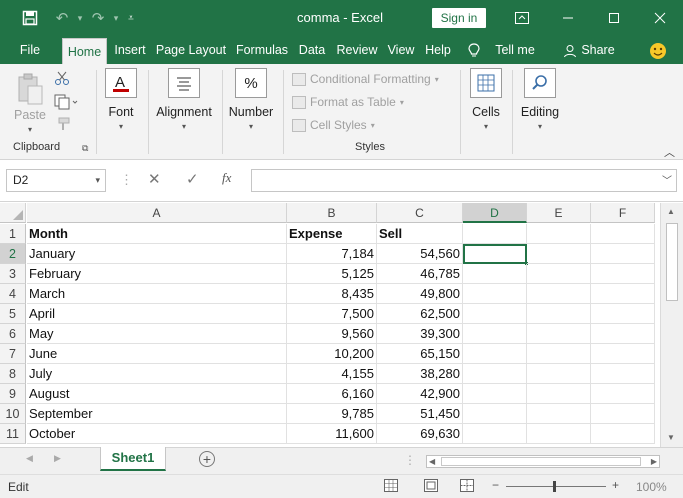 This screenshot has height=498, width=683. I want to click on column-header-e: E, so click(559, 213).